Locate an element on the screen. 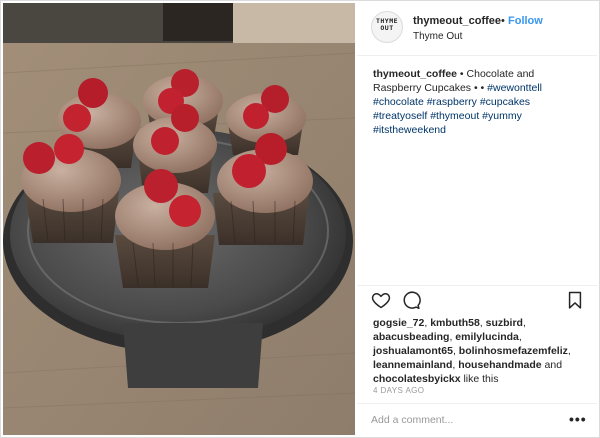 This screenshot has height=438, width=600. action-bar is located at coordinates (477, 301).